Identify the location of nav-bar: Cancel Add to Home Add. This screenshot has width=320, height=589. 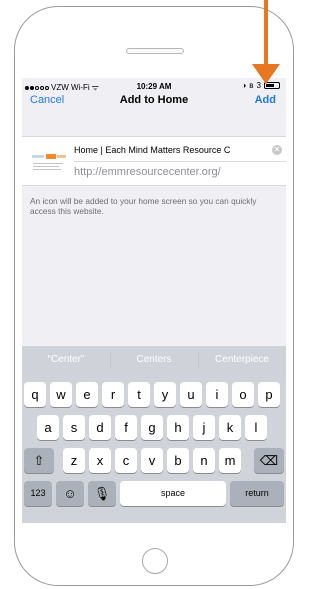
(154, 101).